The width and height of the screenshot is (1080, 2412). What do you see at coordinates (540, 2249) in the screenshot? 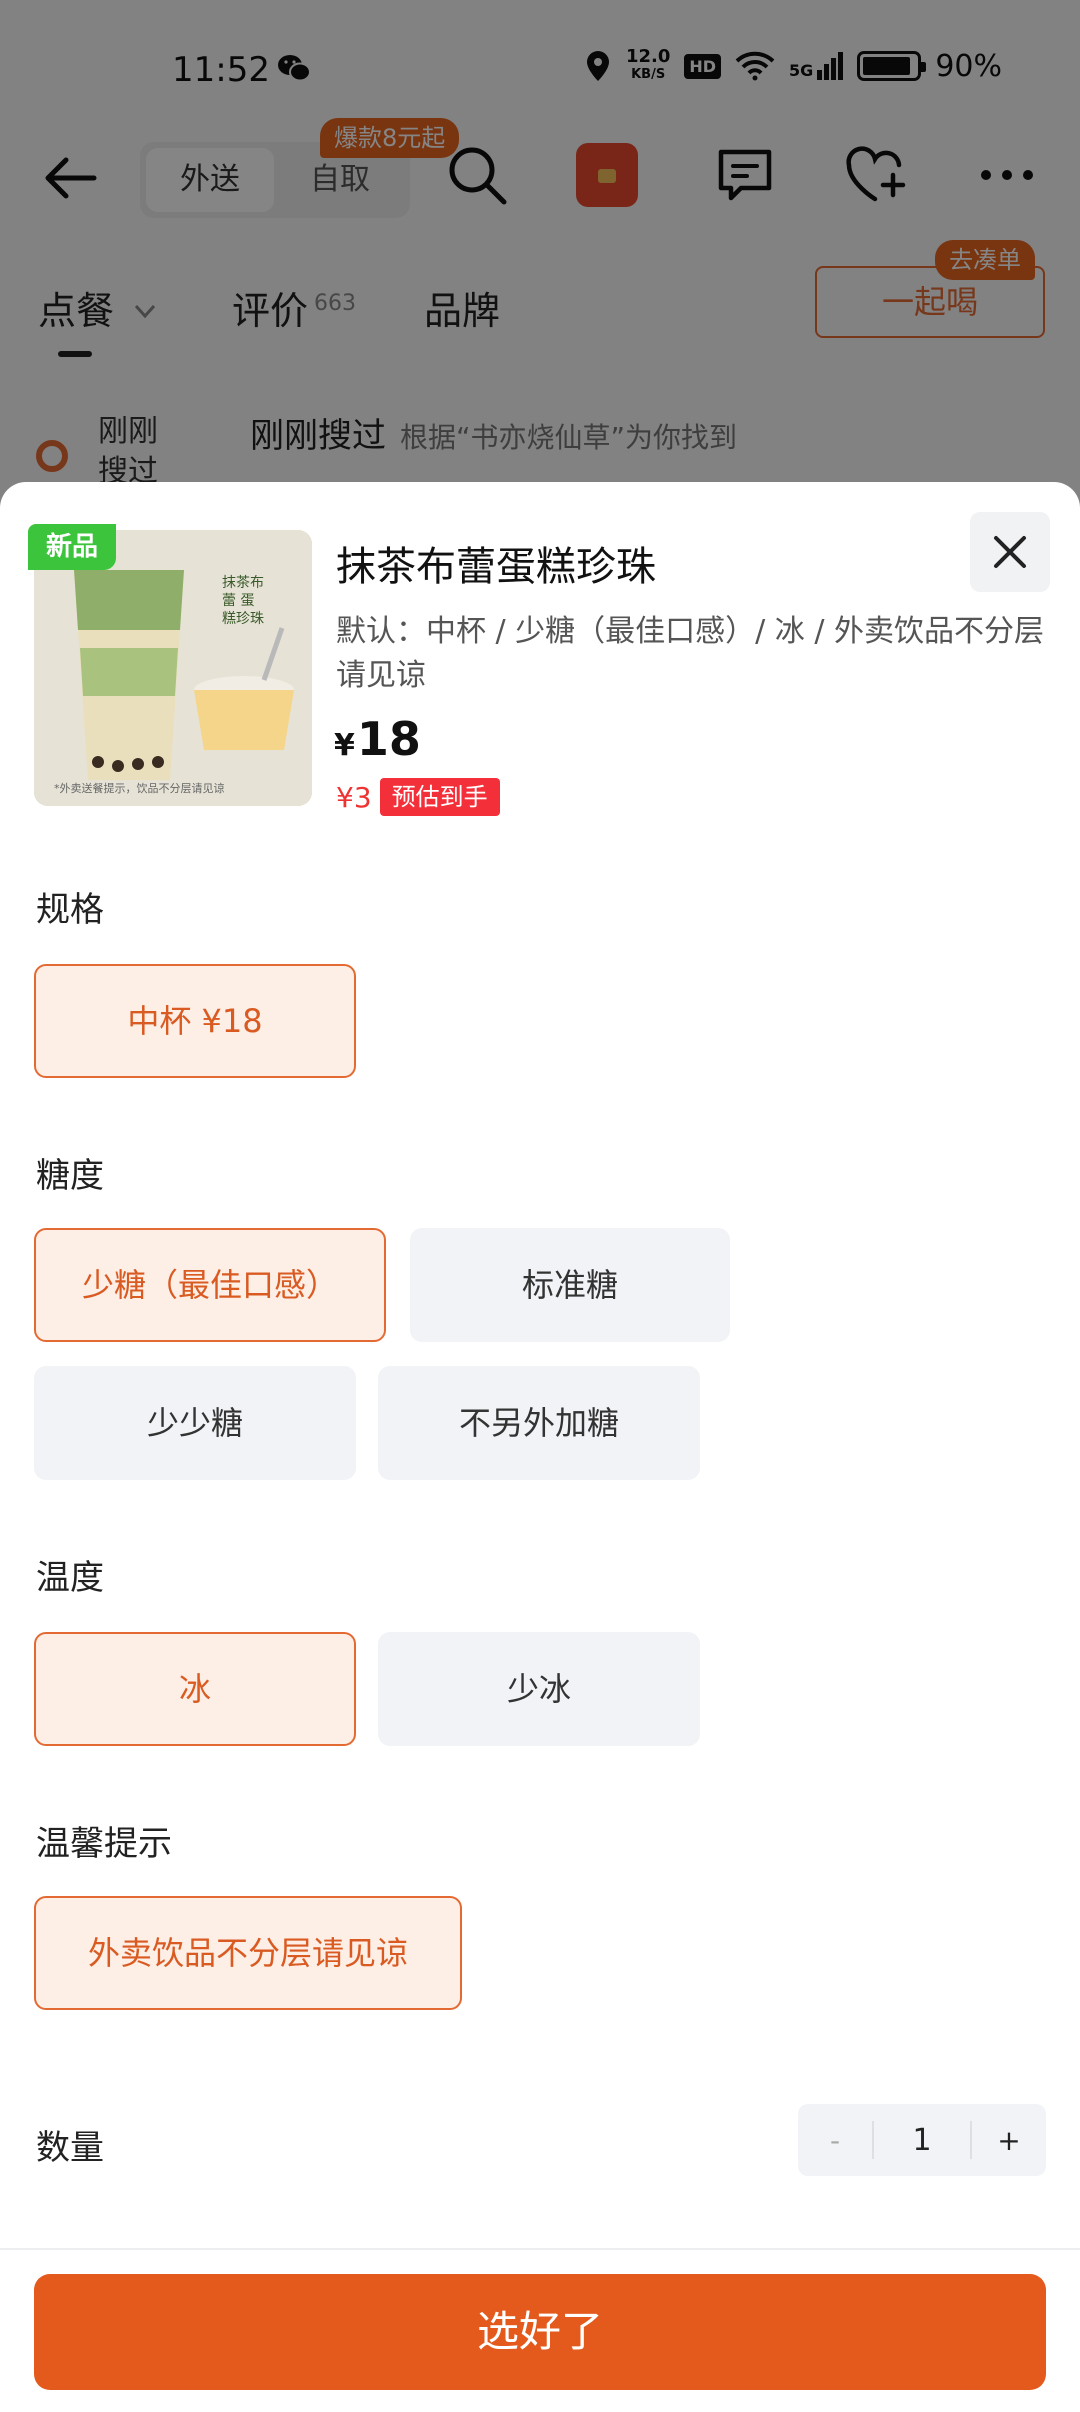
I see `footer-divider` at bounding box center [540, 2249].